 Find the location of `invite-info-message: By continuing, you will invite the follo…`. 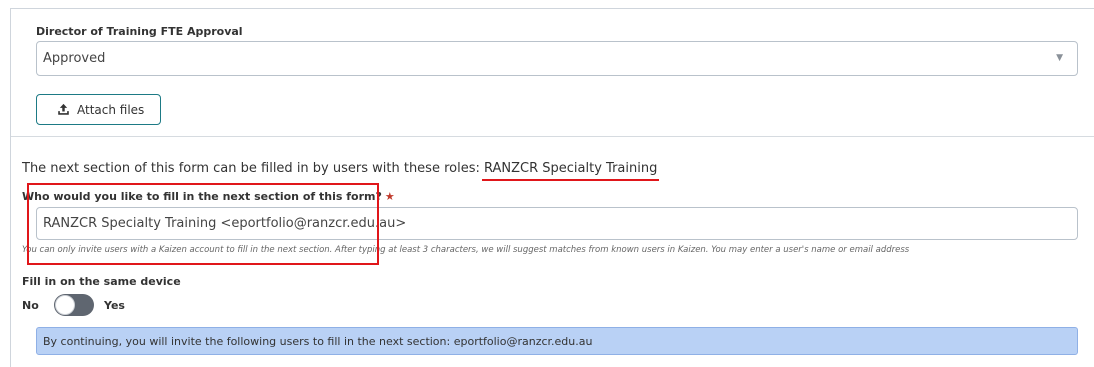

invite-info-message: By continuing, you will invite the follo… is located at coordinates (557, 341).